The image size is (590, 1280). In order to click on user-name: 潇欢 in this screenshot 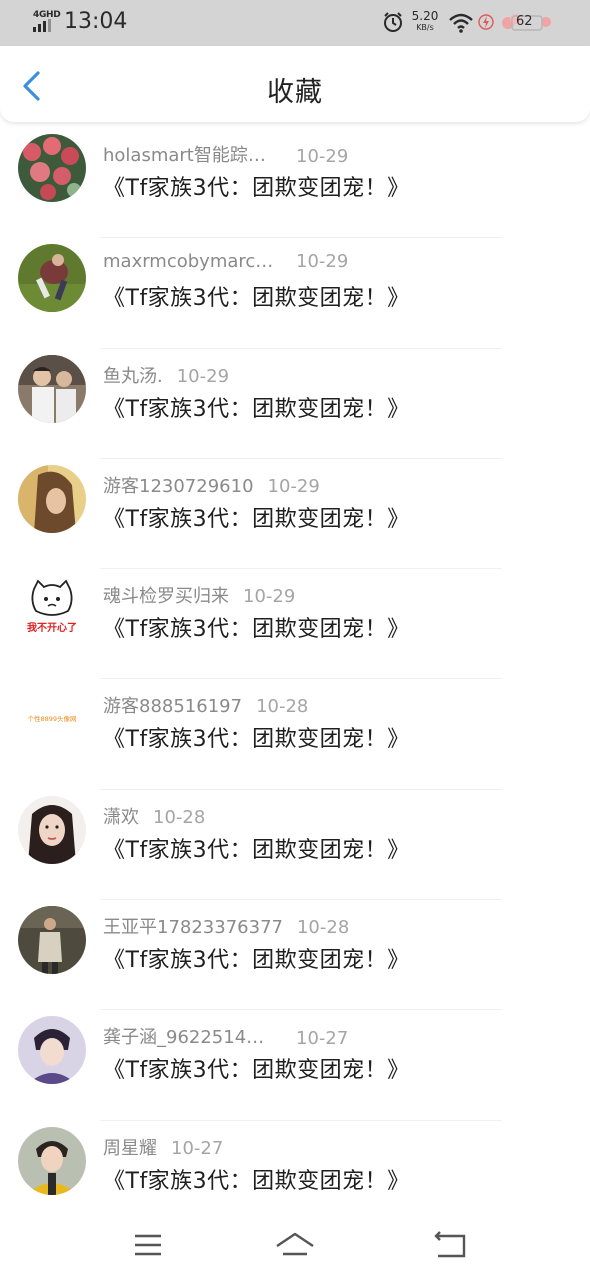, I will do `click(121, 817)`.